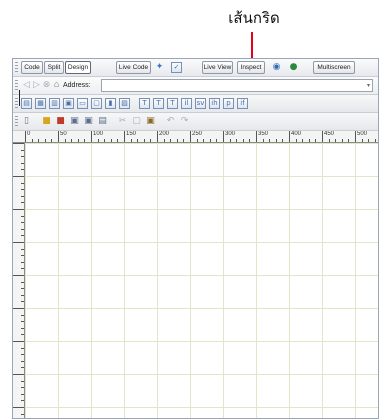  What do you see at coordinates (242, 103) in the screenshot?
I see `format-icon-8: if` at bounding box center [242, 103].